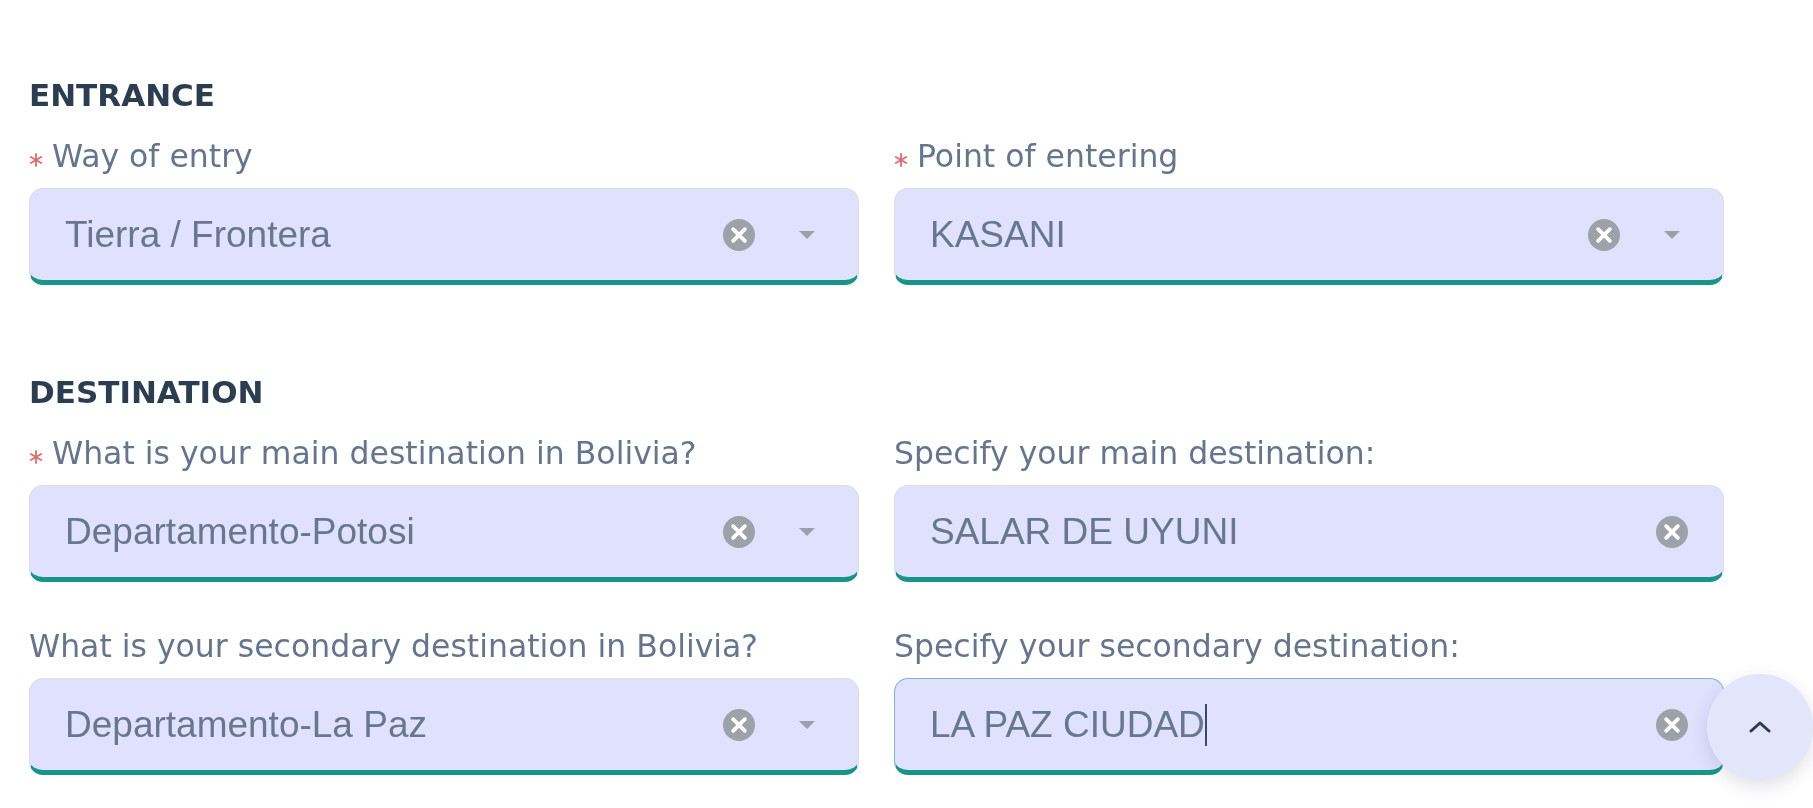 This screenshot has width=1813, height=808. Describe the element at coordinates (1048, 156) in the screenshot. I see `field-label: Point of entering` at that location.